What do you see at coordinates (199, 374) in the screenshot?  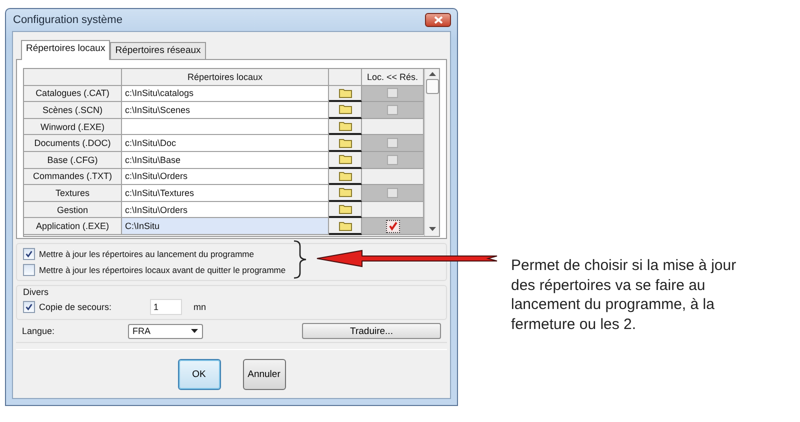 I see `dialog-button: OK` at bounding box center [199, 374].